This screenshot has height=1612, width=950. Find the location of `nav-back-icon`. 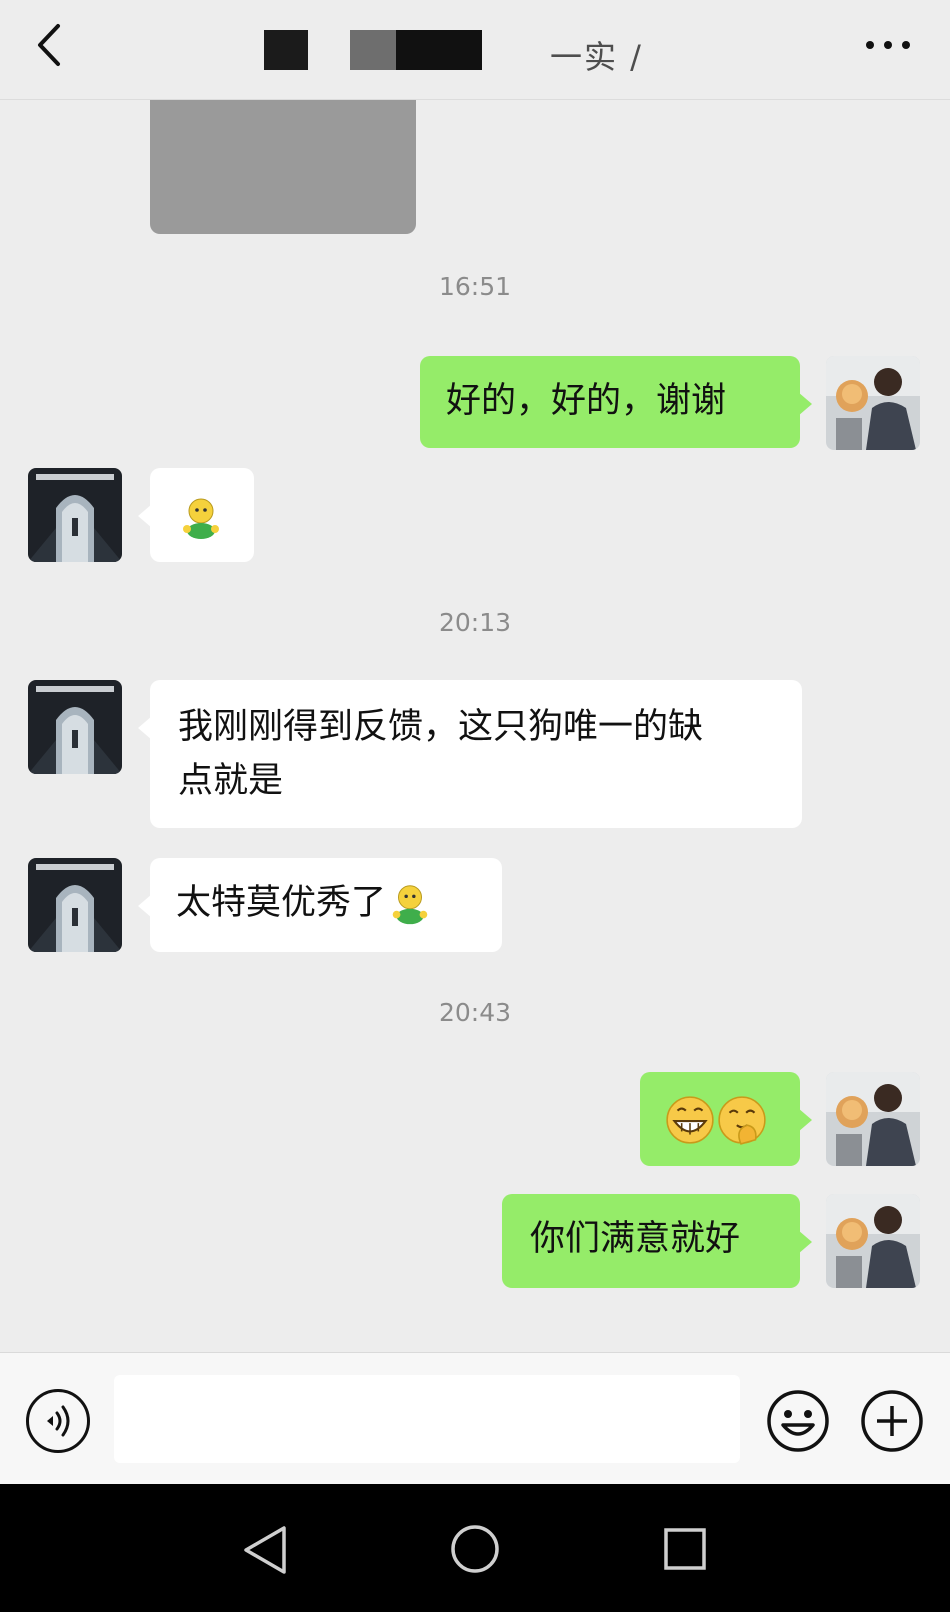

nav-back-icon is located at coordinates (265, 1550).